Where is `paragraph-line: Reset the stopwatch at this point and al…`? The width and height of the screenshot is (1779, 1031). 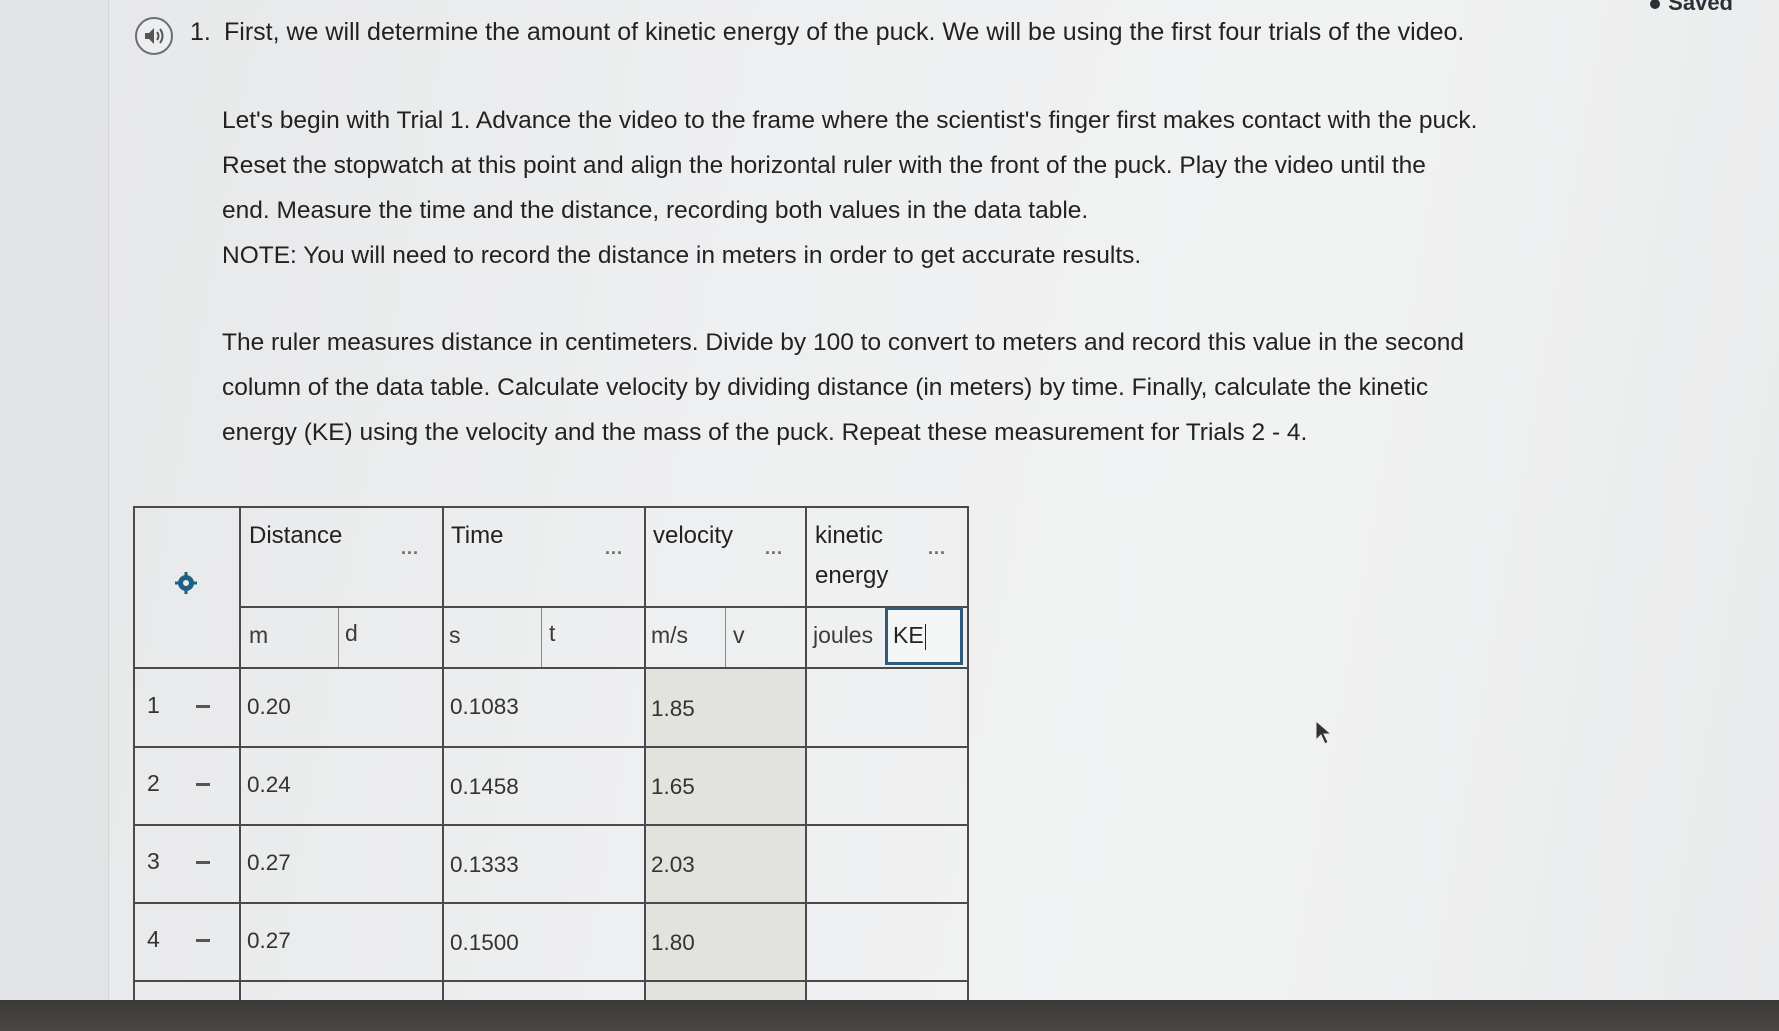 paragraph-line: Reset the stopwatch at this point and al… is located at coordinates (824, 165).